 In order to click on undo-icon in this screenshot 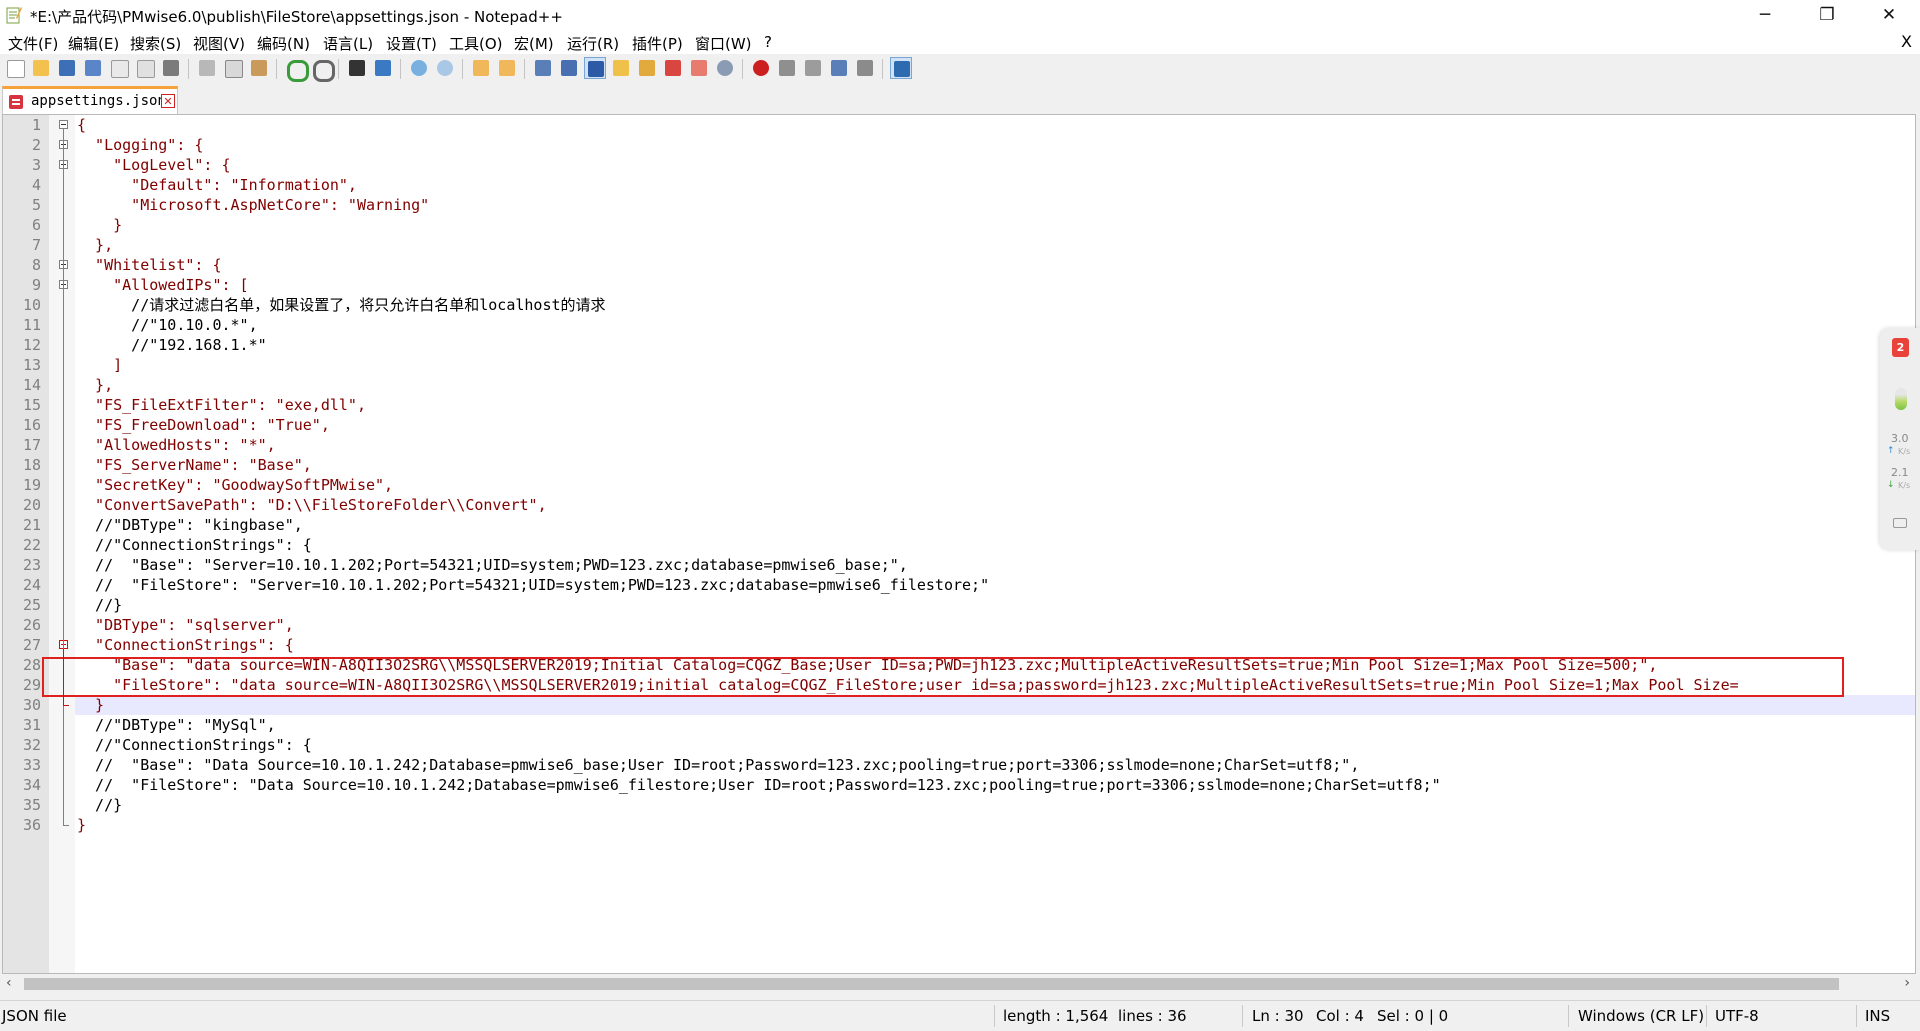, I will do `click(296, 69)`.